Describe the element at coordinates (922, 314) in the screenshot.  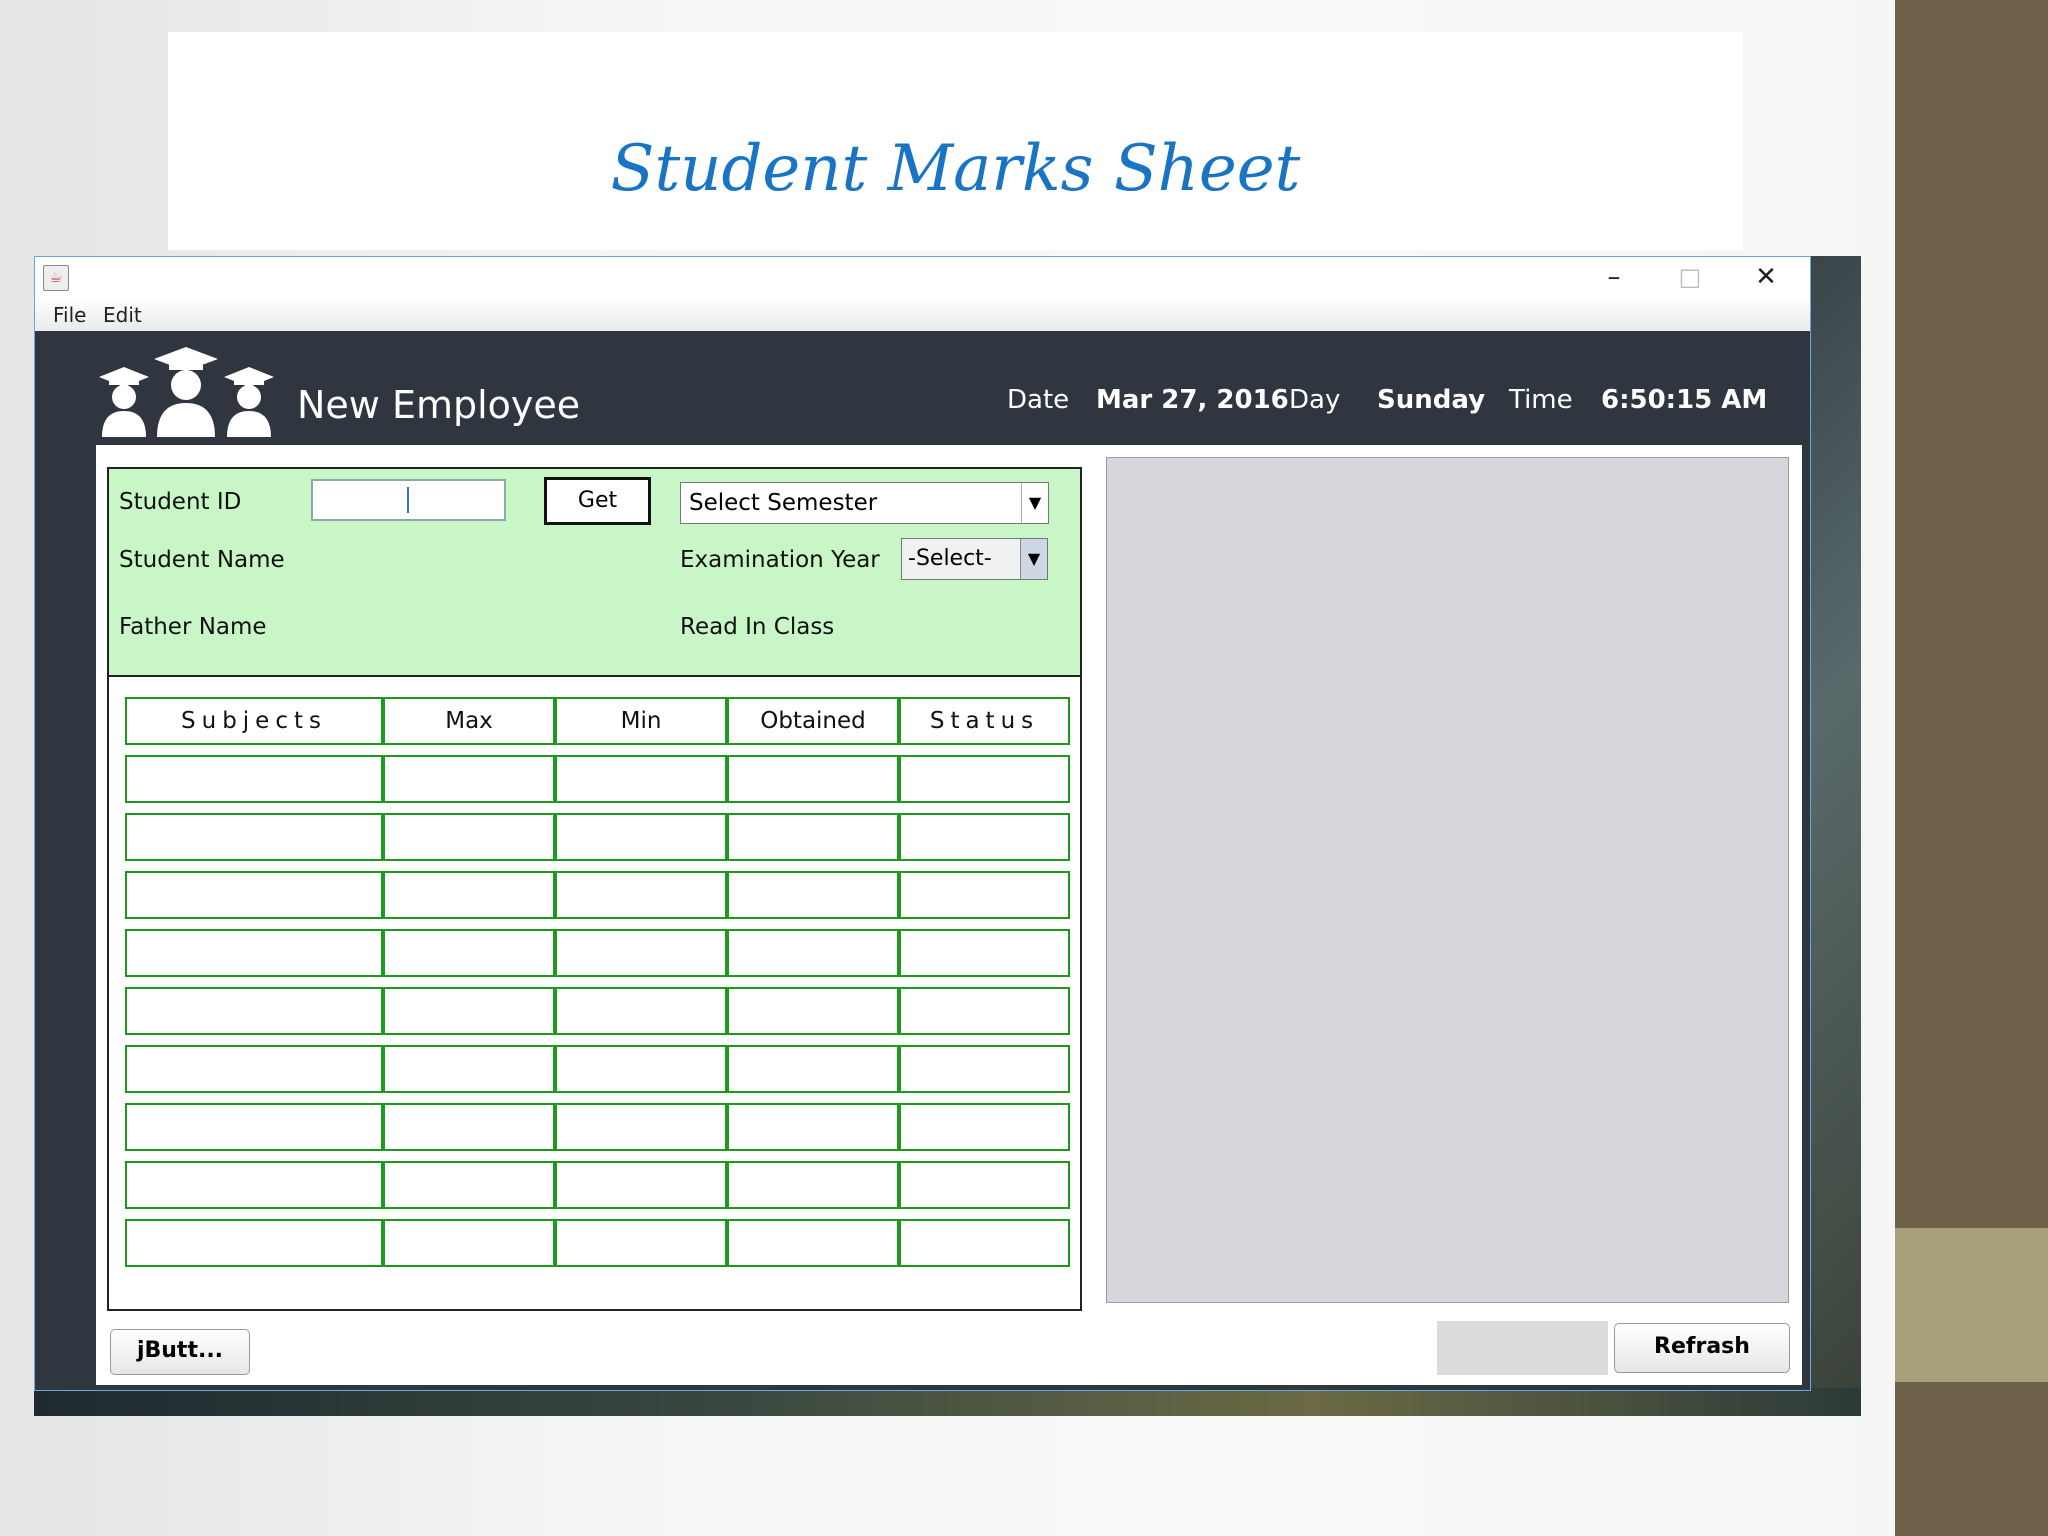
I see `menu-bar: File Edit` at that location.